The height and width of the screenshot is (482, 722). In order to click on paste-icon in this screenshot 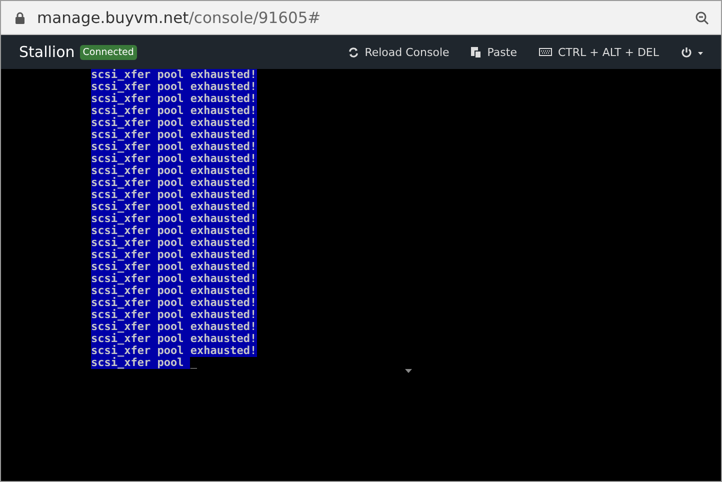, I will do `click(476, 52)`.